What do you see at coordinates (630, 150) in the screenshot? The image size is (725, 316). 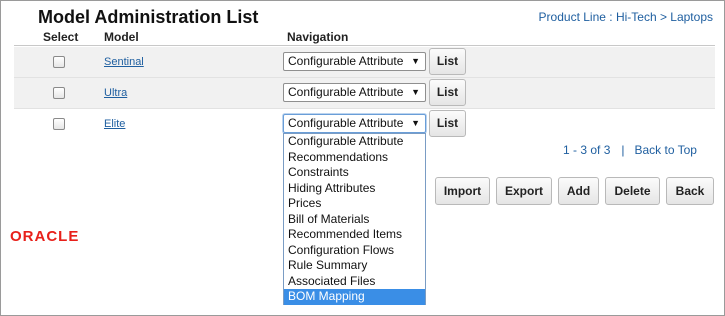 I see `pager: 1 - 3 of 3 | Back to Top` at bounding box center [630, 150].